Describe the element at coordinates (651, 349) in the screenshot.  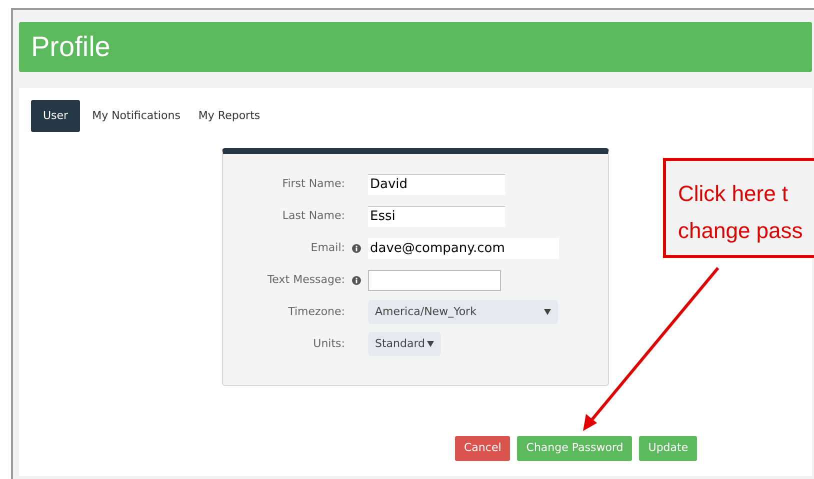
I see `arrow-icon` at that location.